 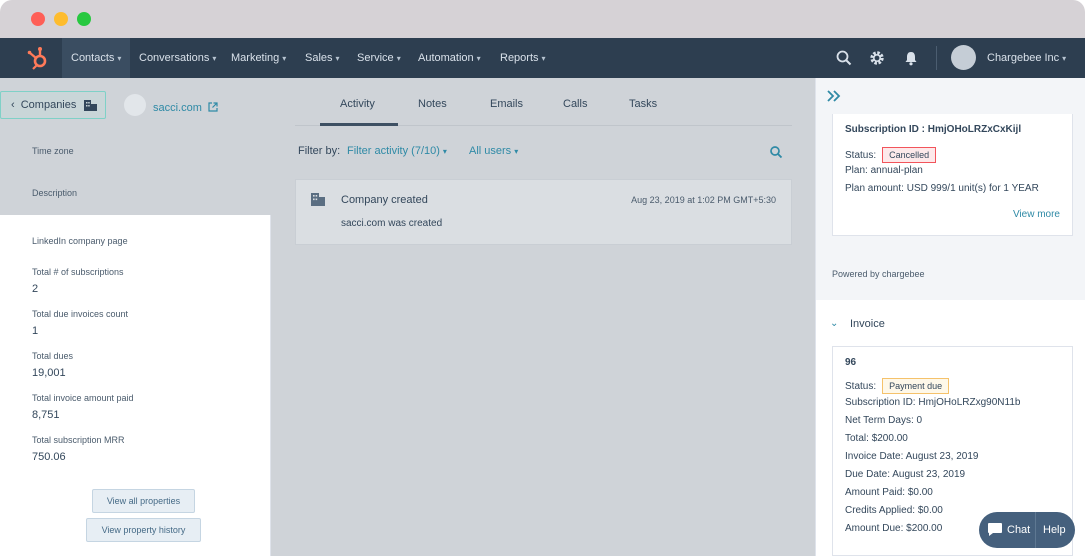 I want to click on chat-bubble-icon, so click(x=995, y=529).